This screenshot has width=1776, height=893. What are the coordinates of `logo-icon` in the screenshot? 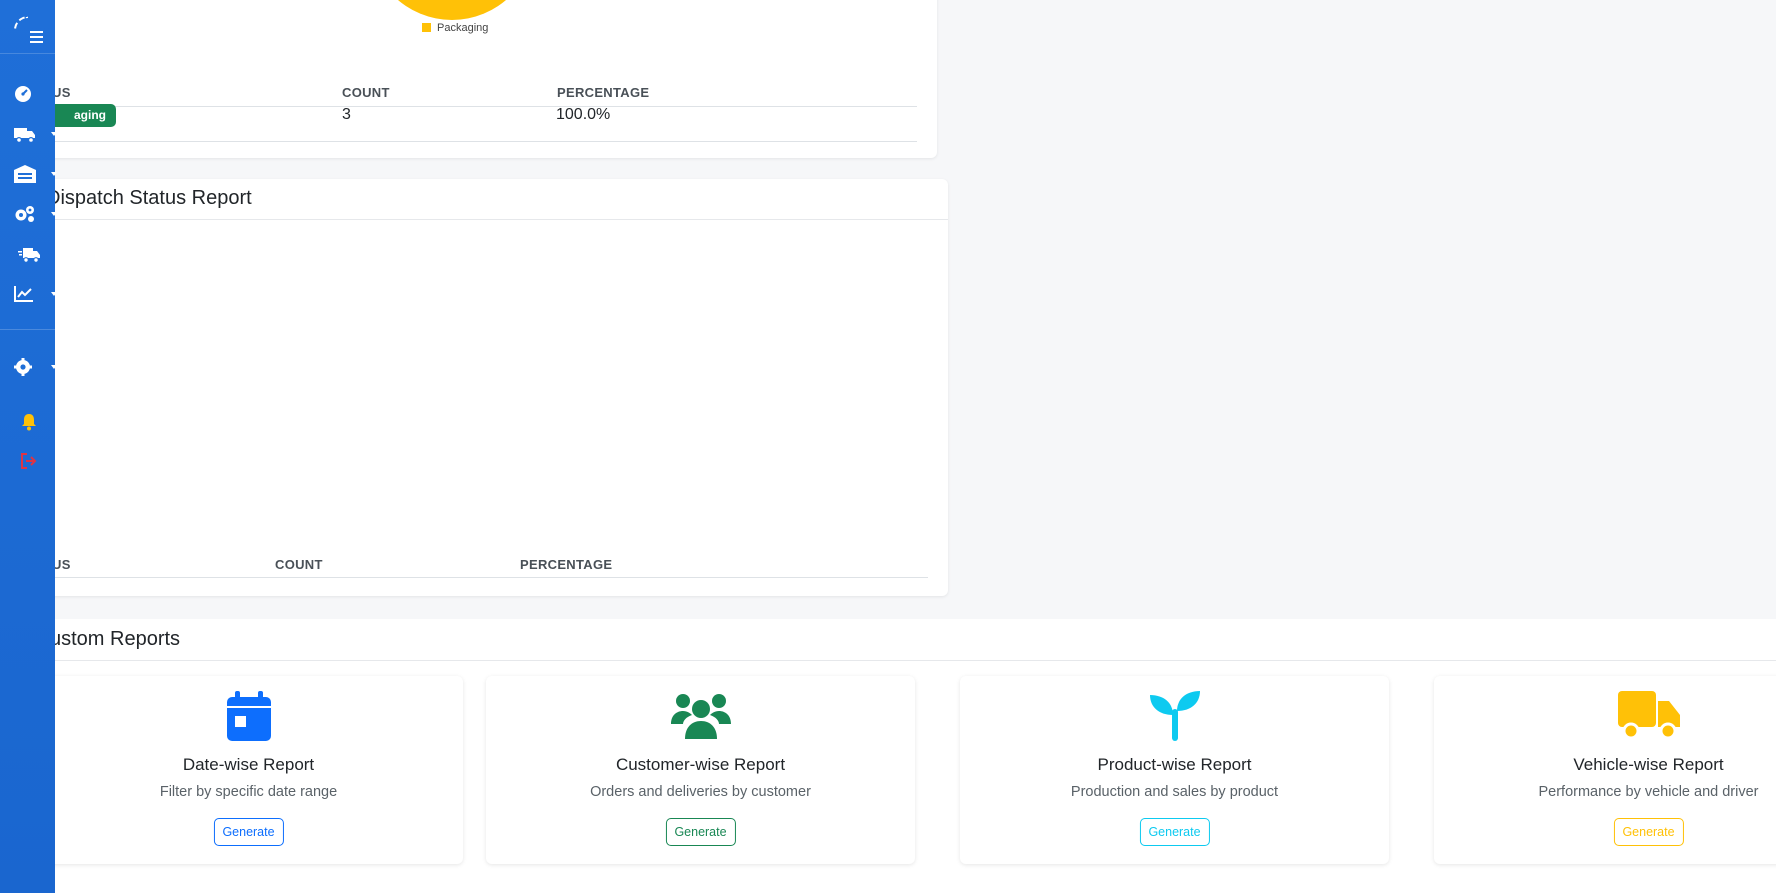 It's located at (21, 23).